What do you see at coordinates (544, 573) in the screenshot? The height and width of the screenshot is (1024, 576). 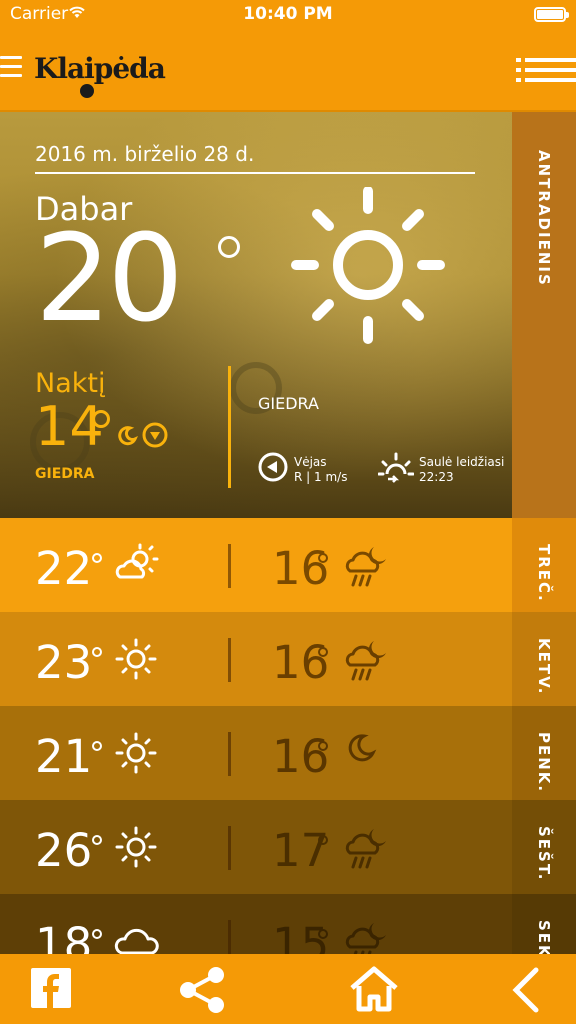 I see `weekday-label: TREČ.` at bounding box center [544, 573].